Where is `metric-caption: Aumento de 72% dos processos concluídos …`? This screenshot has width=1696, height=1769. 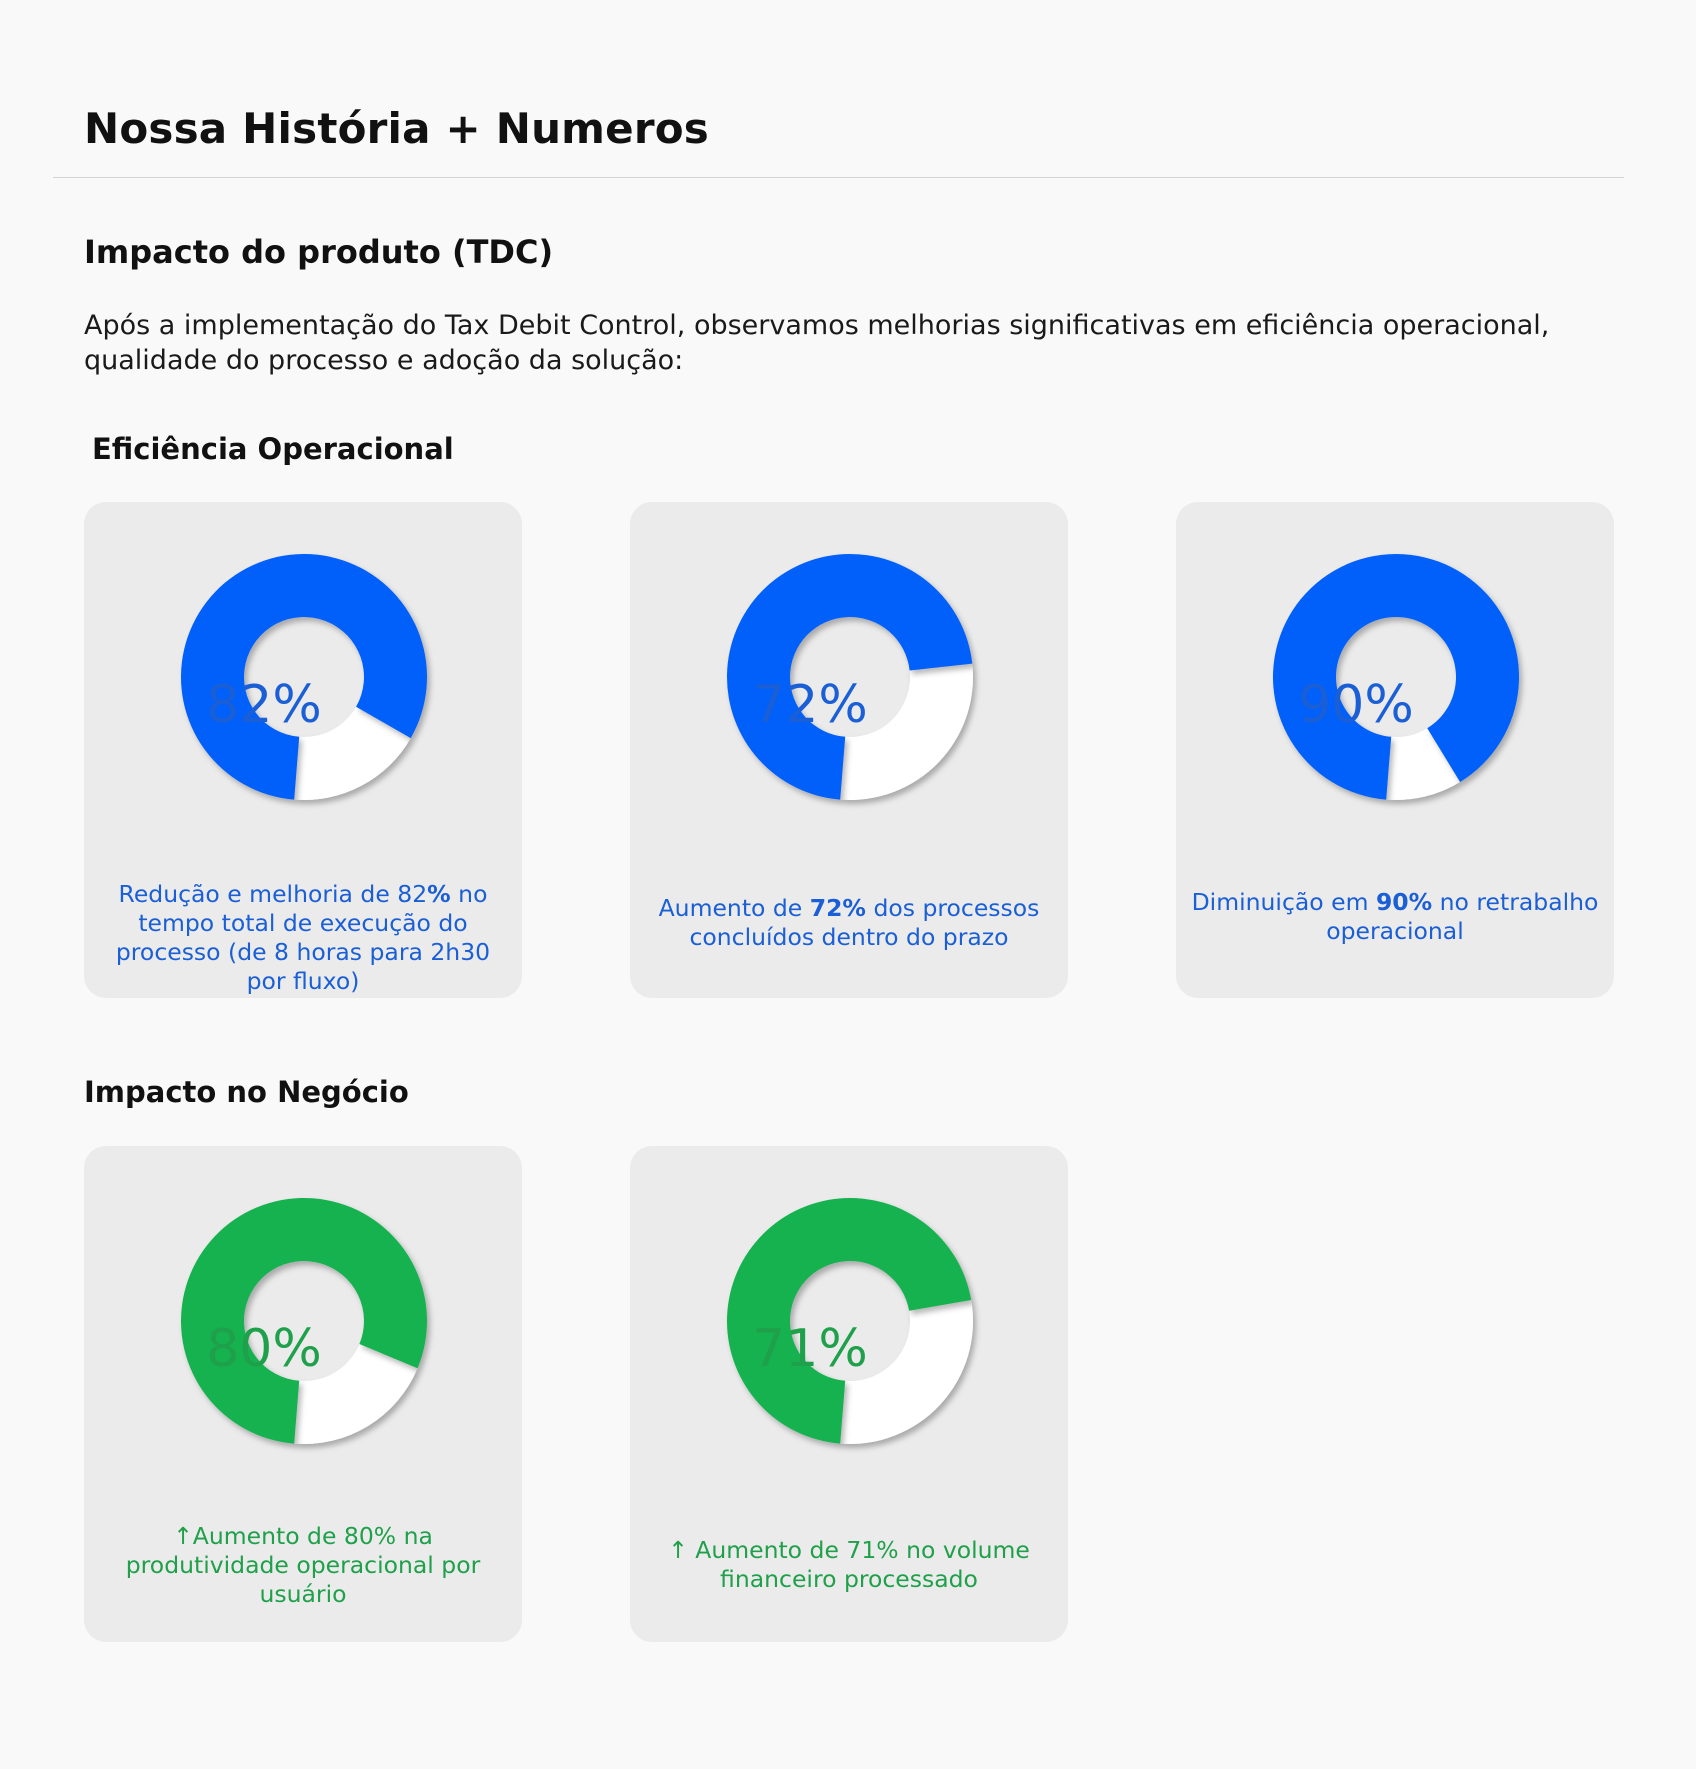 metric-caption: Aumento de 72% dos processos concluídos … is located at coordinates (849, 923).